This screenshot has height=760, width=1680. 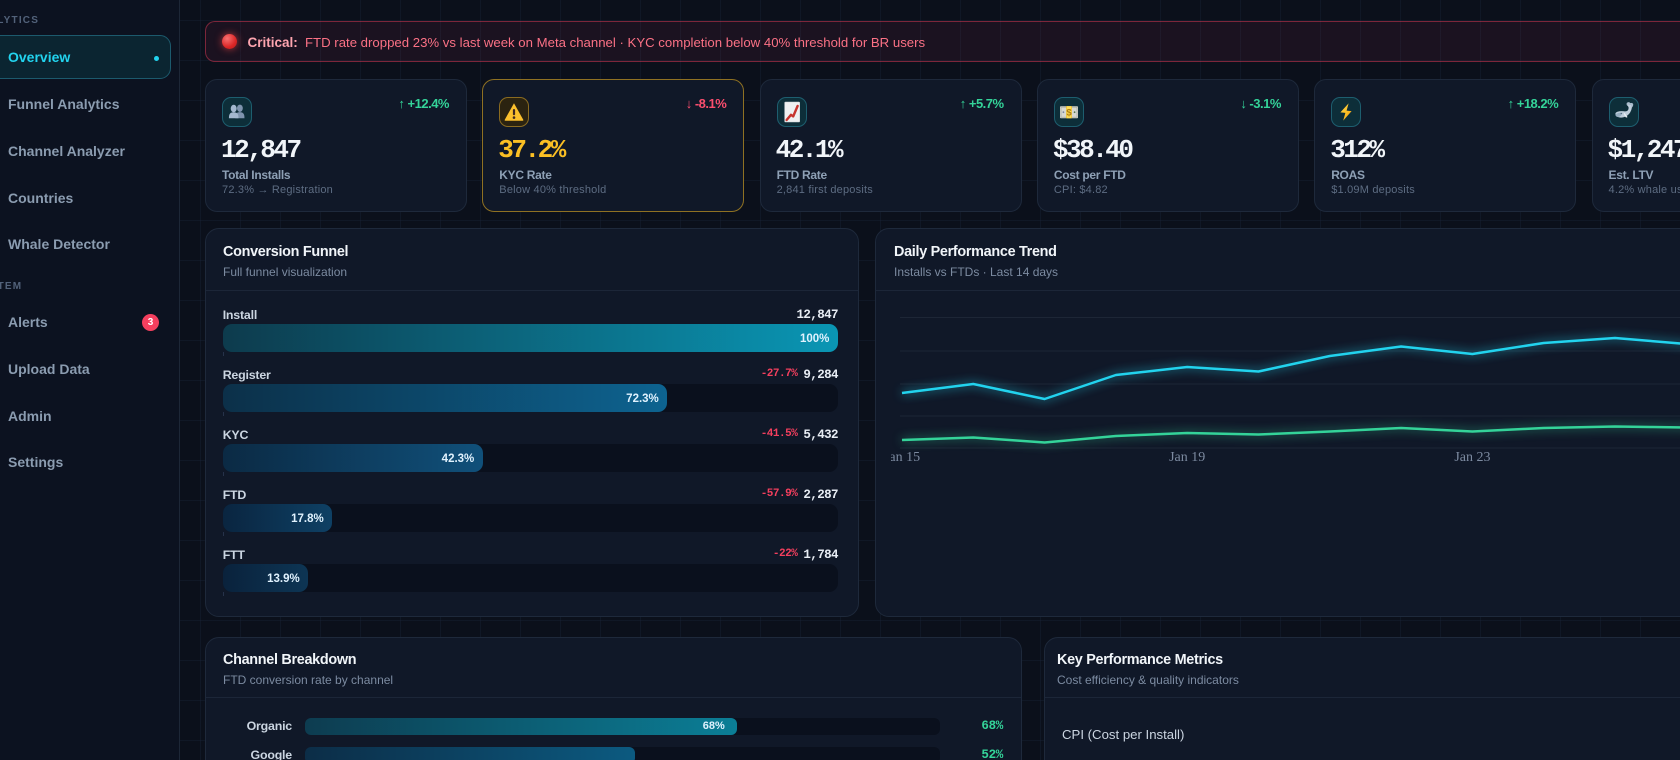 What do you see at coordinates (1472, 457) in the screenshot?
I see `svg-text: Jan 23` at bounding box center [1472, 457].